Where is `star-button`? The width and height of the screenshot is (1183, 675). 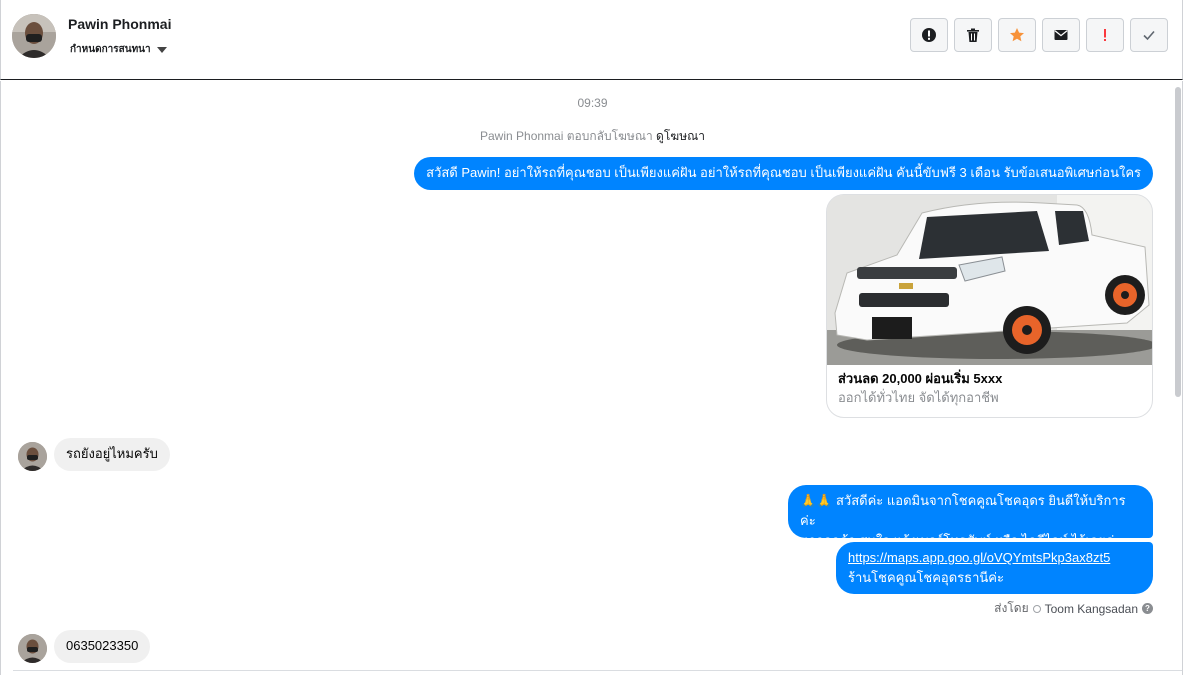 star-button is located at coordinates (1017, 35).